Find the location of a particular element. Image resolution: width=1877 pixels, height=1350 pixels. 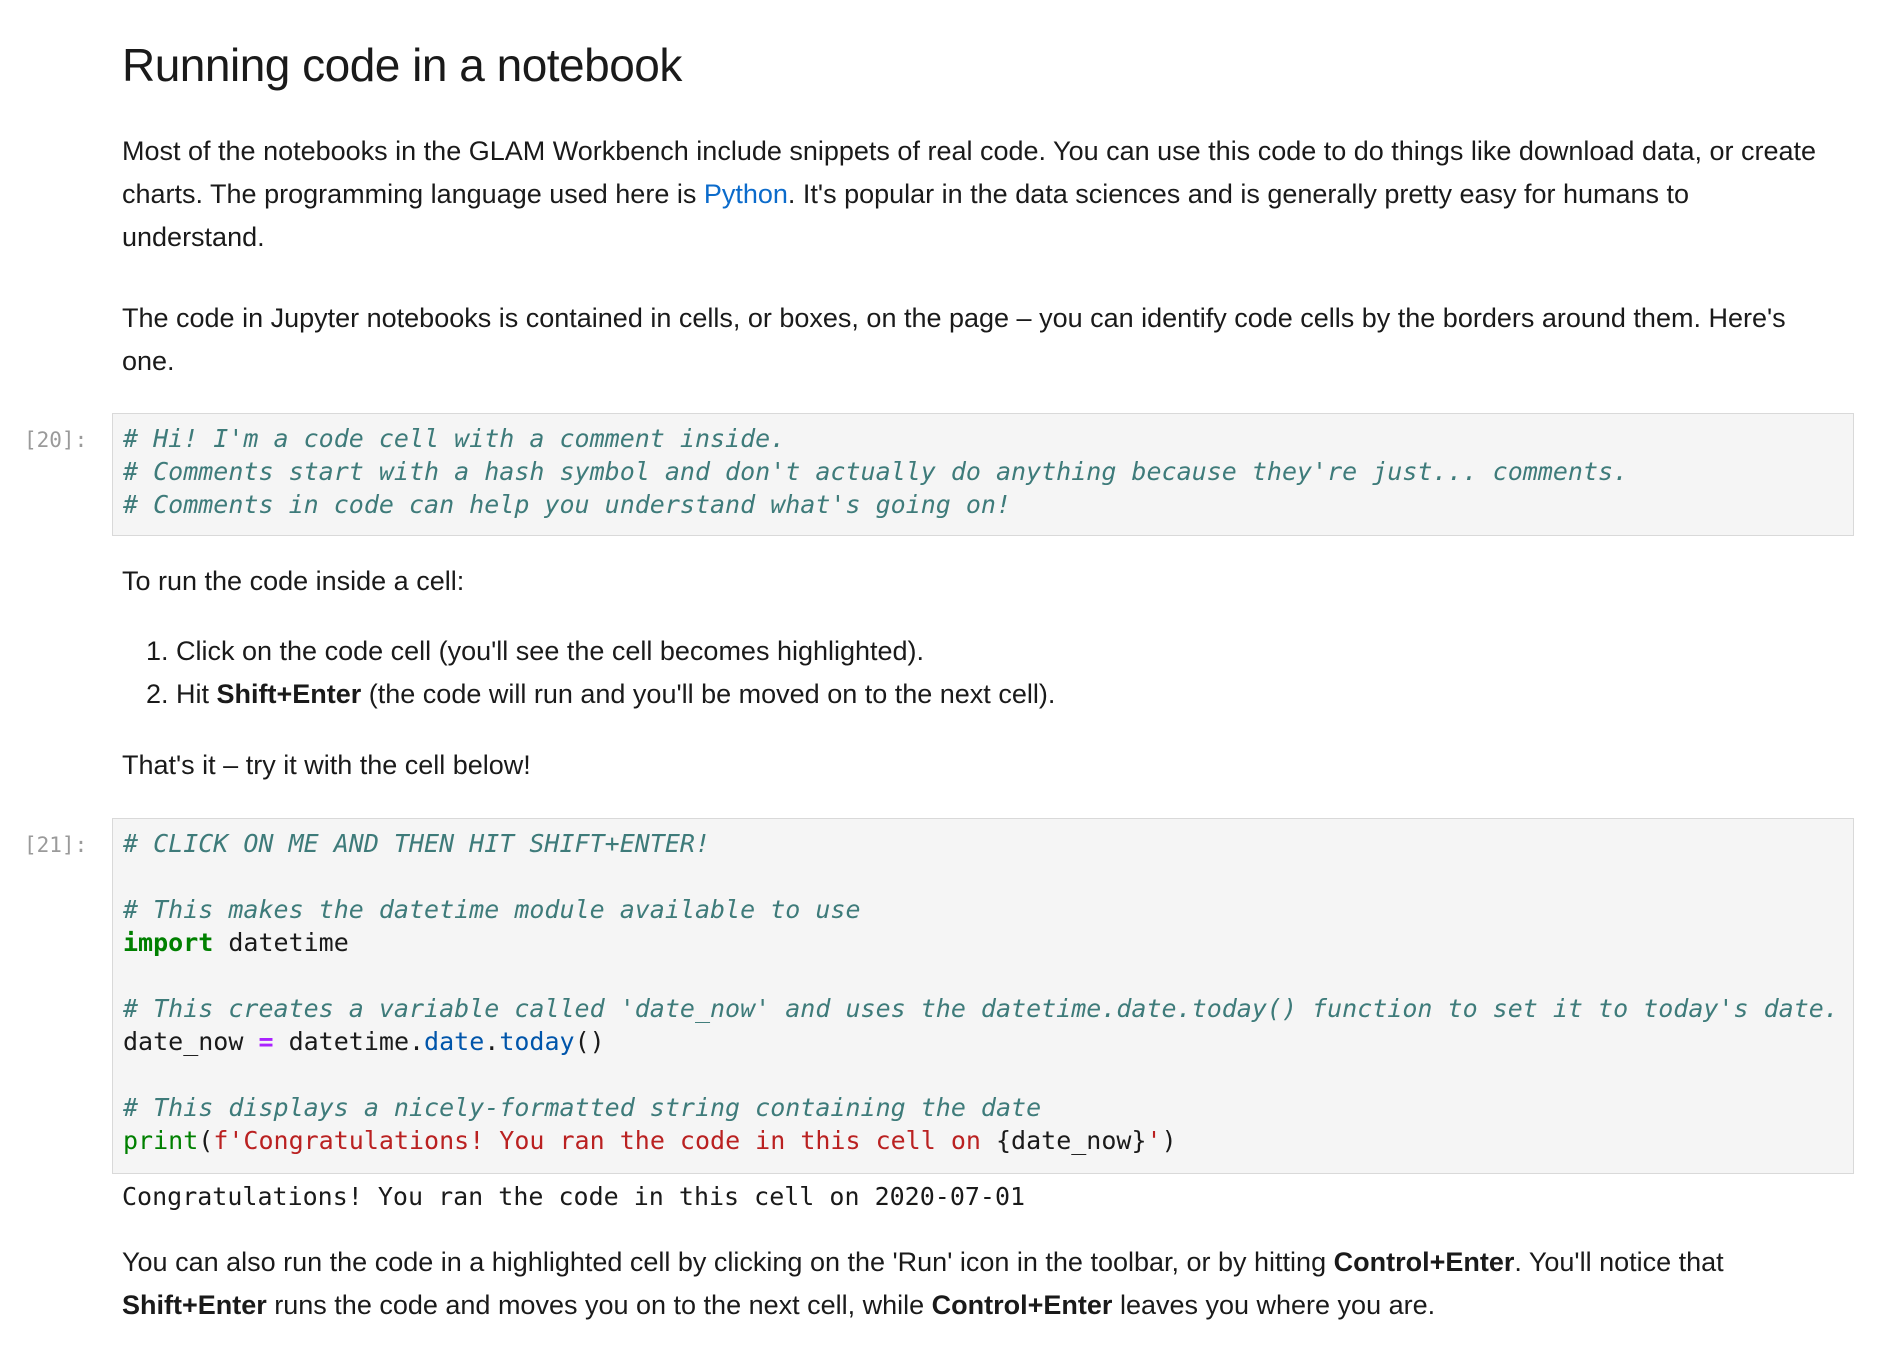

cell-prompt: [20]: is located at coordinates (56, 440).